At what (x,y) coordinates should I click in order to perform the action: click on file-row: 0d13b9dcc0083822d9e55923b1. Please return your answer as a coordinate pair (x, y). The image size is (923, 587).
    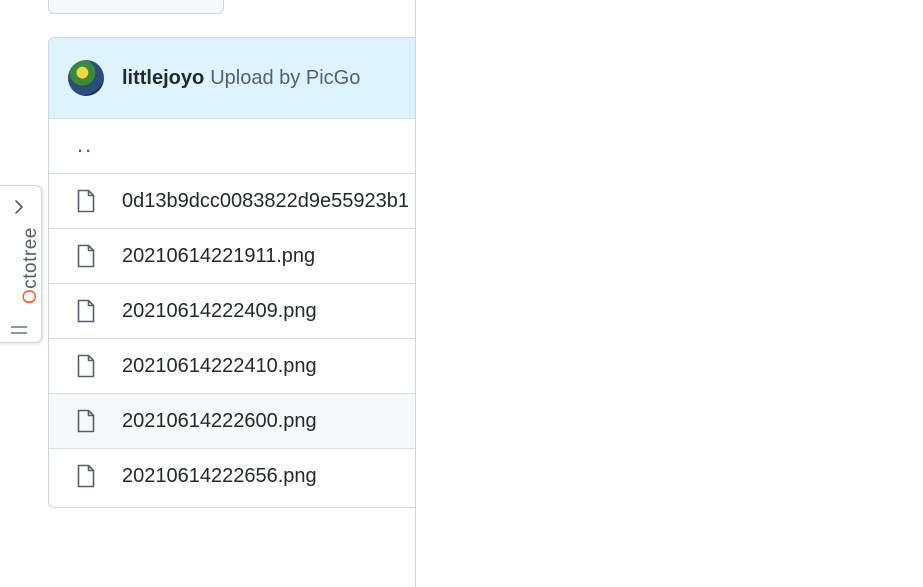
    Looking at the image, I should click on (232, 200).